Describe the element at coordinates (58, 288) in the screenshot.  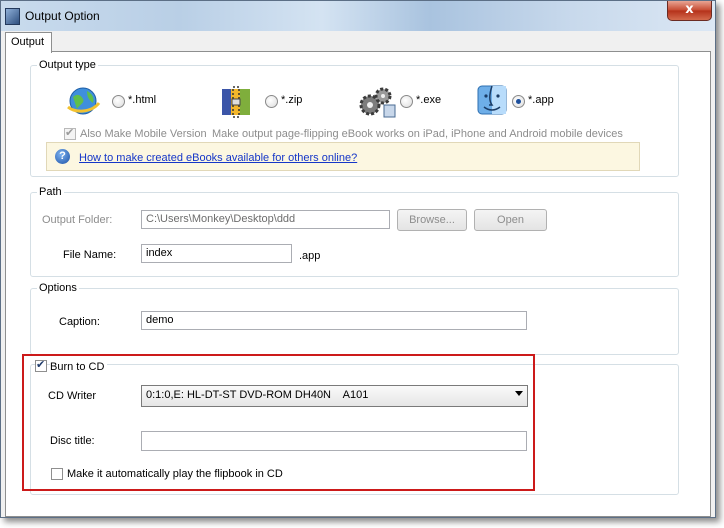
I see `options-group-label: Options` at that location.